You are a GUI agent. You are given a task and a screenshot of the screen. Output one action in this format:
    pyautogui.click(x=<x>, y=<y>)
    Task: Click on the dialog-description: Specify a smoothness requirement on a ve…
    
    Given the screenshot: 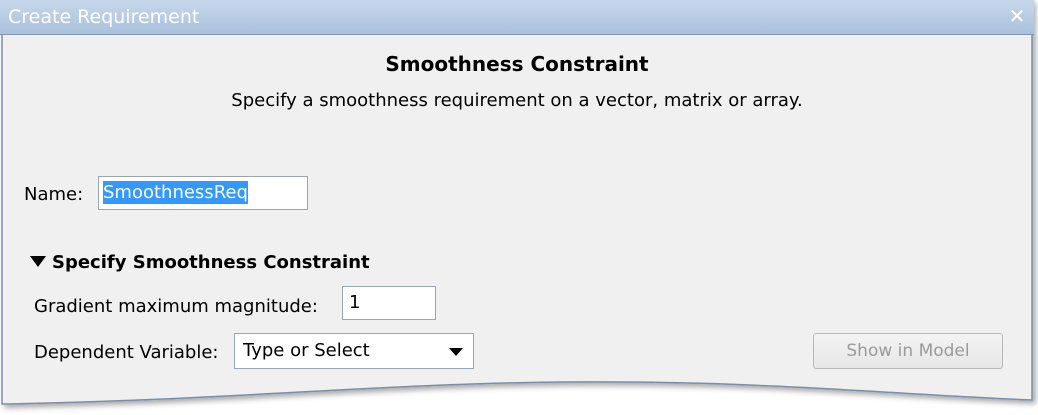 What is the action you would take?
    pyautogui.click(x=517, y=100)
    